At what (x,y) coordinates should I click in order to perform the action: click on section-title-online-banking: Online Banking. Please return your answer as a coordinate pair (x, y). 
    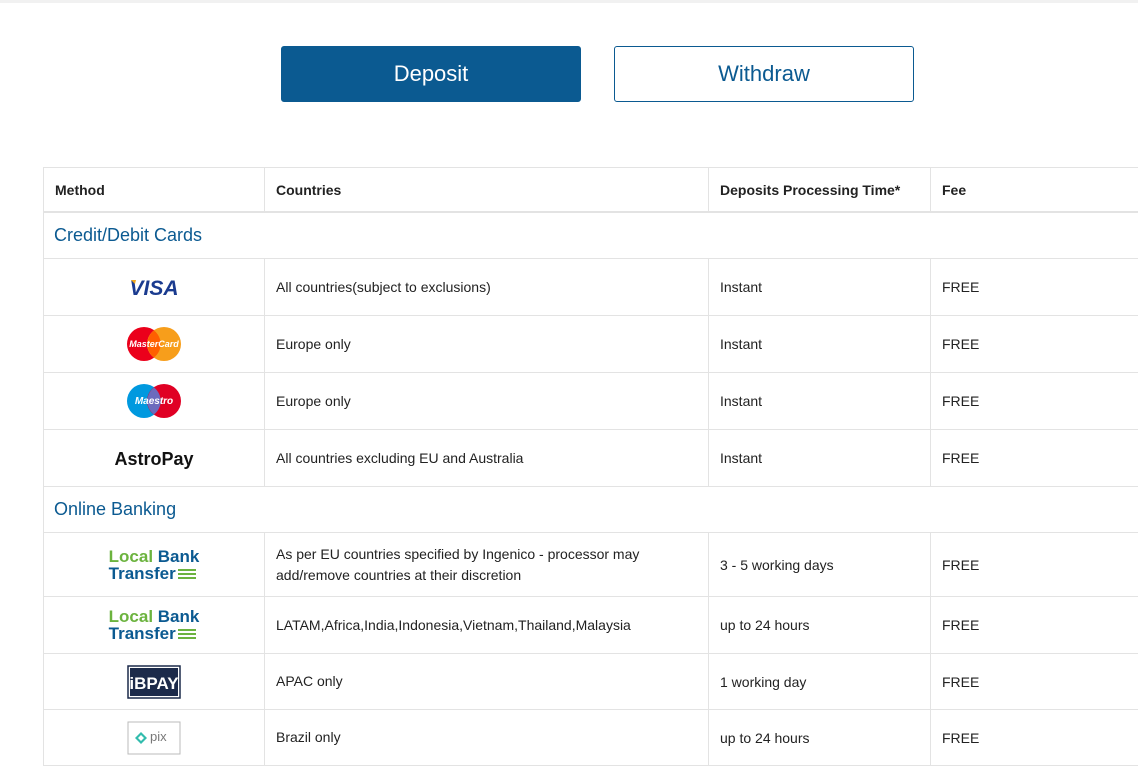
    Looking at the image, I should click on (590, 509).